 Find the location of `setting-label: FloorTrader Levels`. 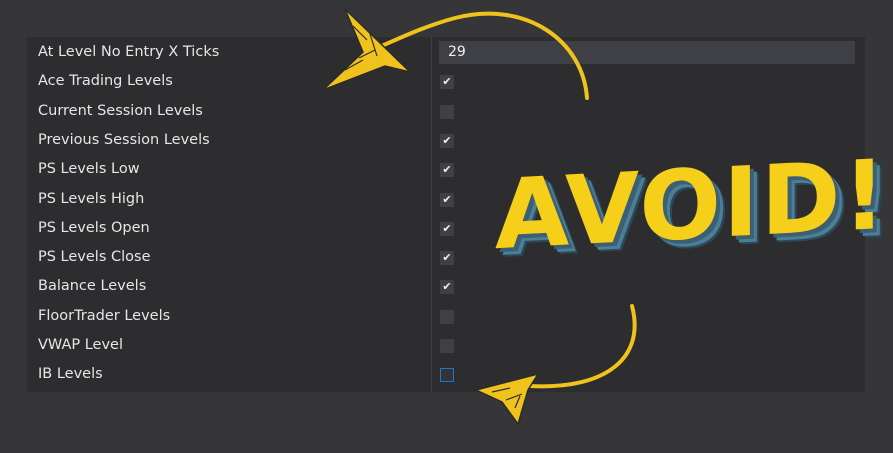

setting-label: FloorTrader Levels is located at coordinates (104, 315).